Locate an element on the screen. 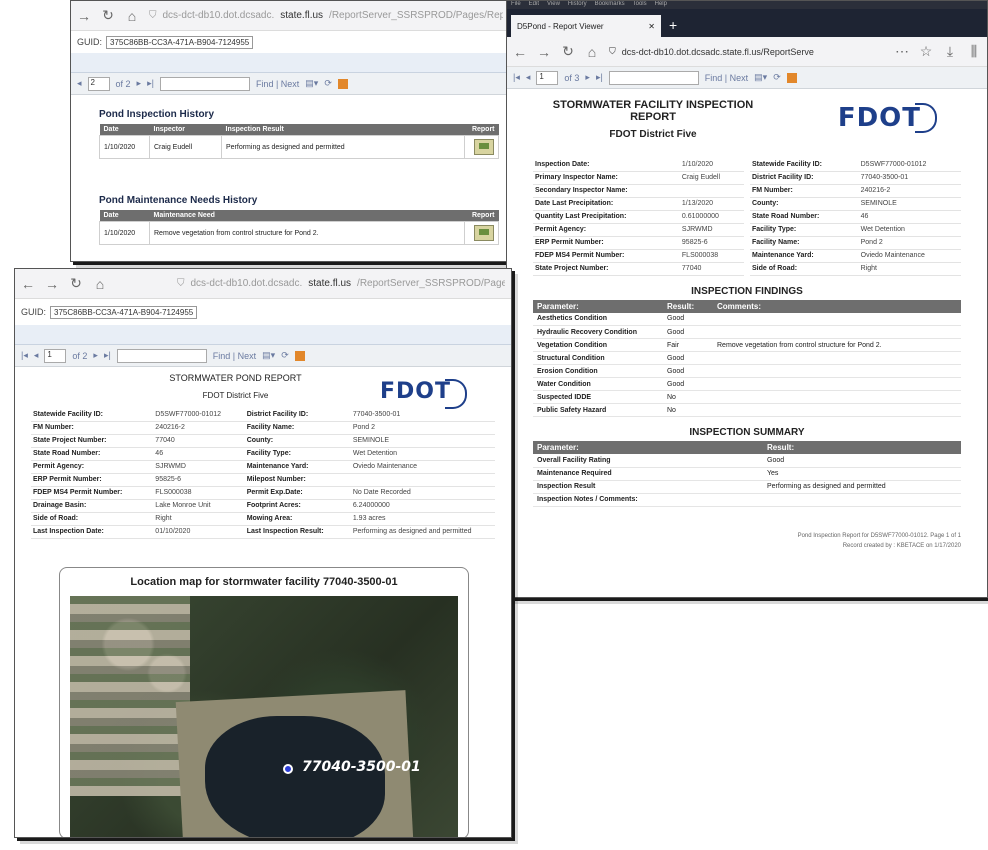 This screenshot has height=850, width=988. new-tab-icon: + is located at coordinates (673, 27).